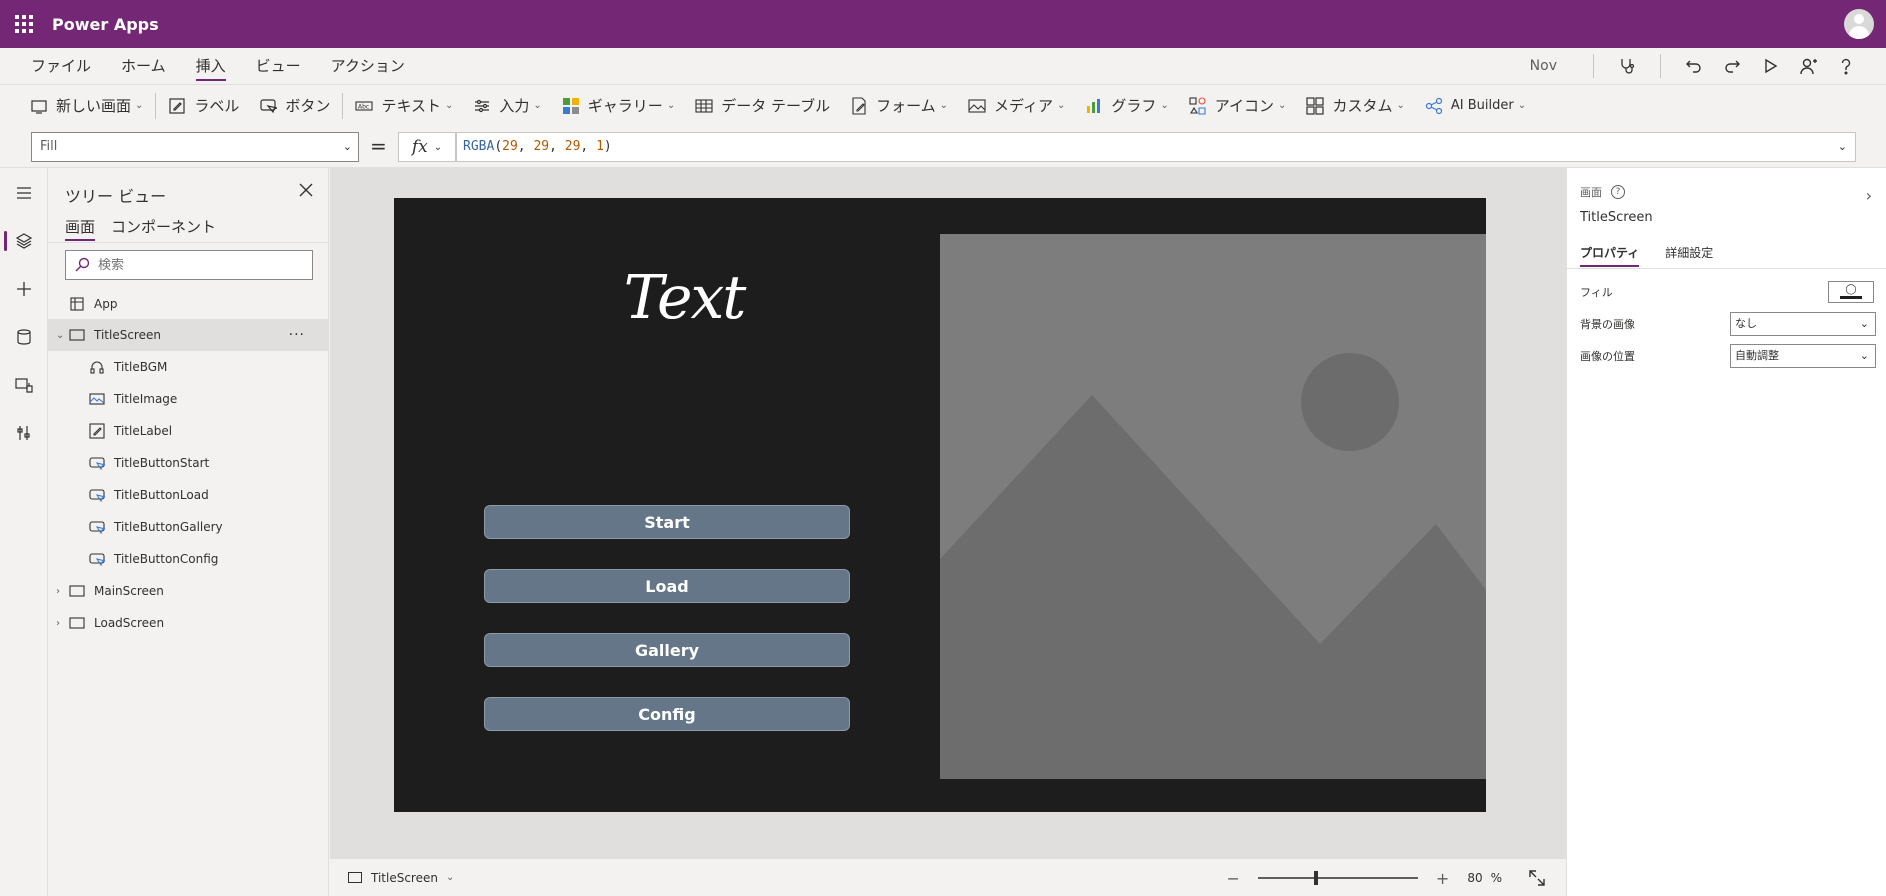 This screenshot has height=896, width=1886. What do you see at coordinates (498, 146) in the screenshot?
I see `formula-open-paren: (` at bounding box center [498, 146].